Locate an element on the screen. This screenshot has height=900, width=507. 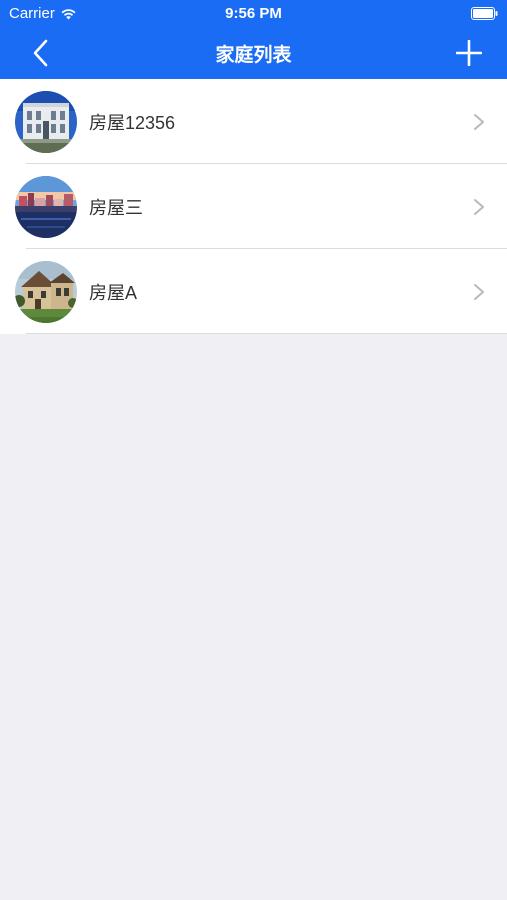
divider is located at coordinates (266, 333).